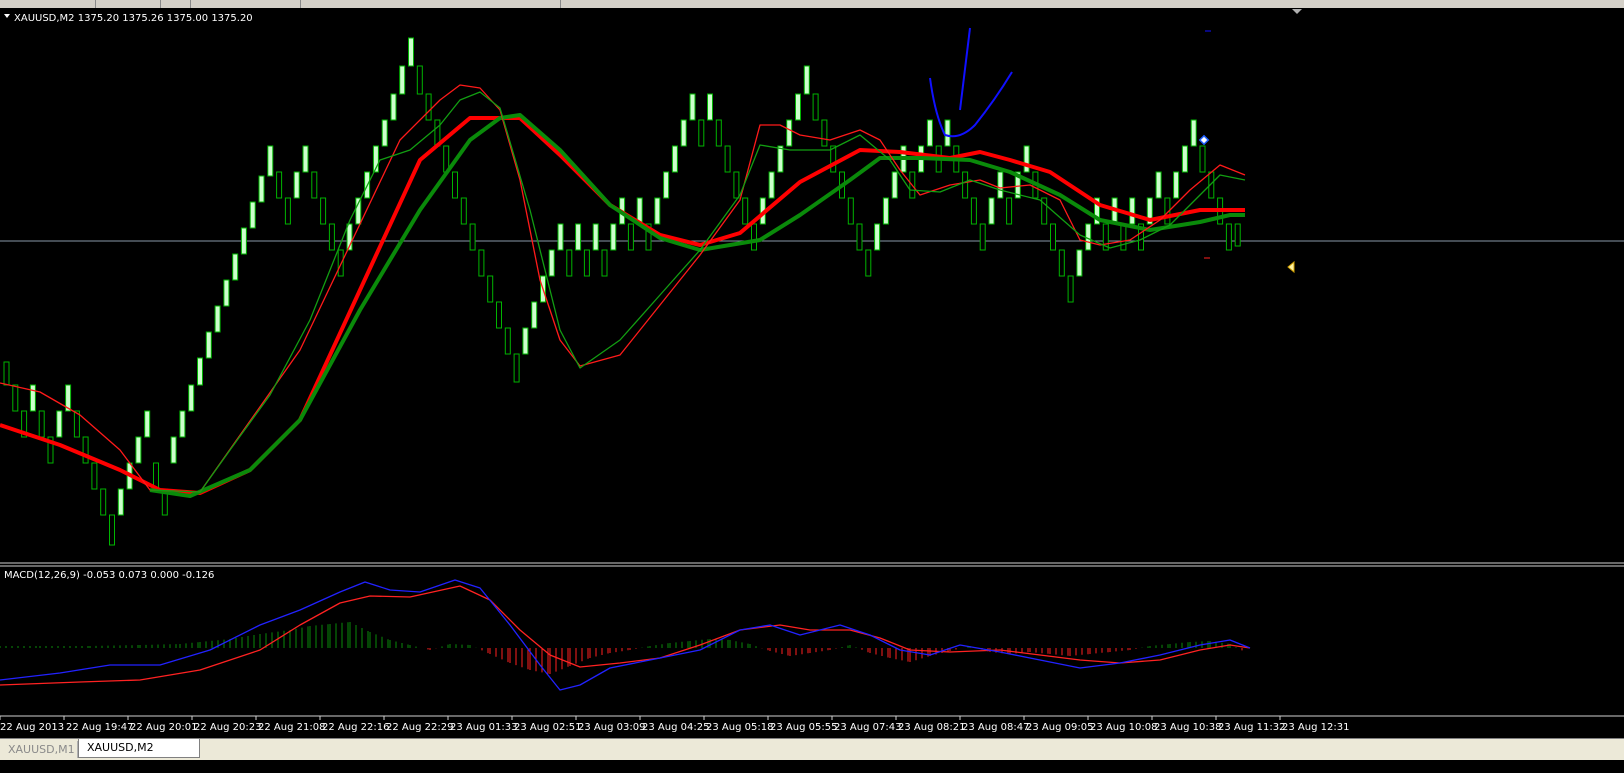  I want to click on tab-xauusd-m1: XAUUSD,M1, so click(39, 749).